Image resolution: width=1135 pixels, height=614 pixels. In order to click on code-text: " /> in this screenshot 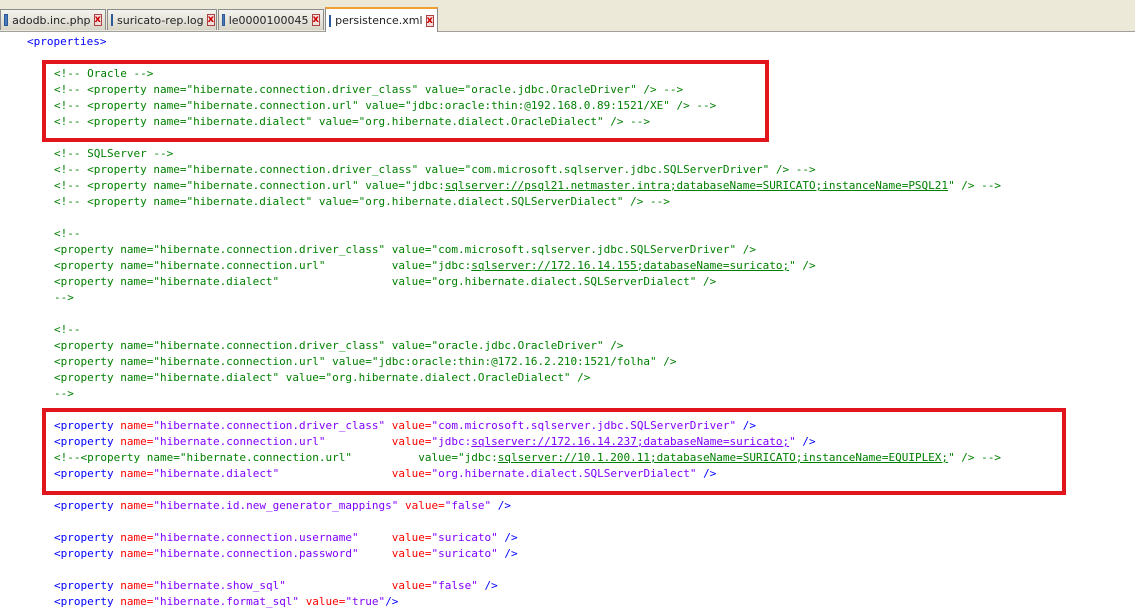, I will do `click(802, 265)`.